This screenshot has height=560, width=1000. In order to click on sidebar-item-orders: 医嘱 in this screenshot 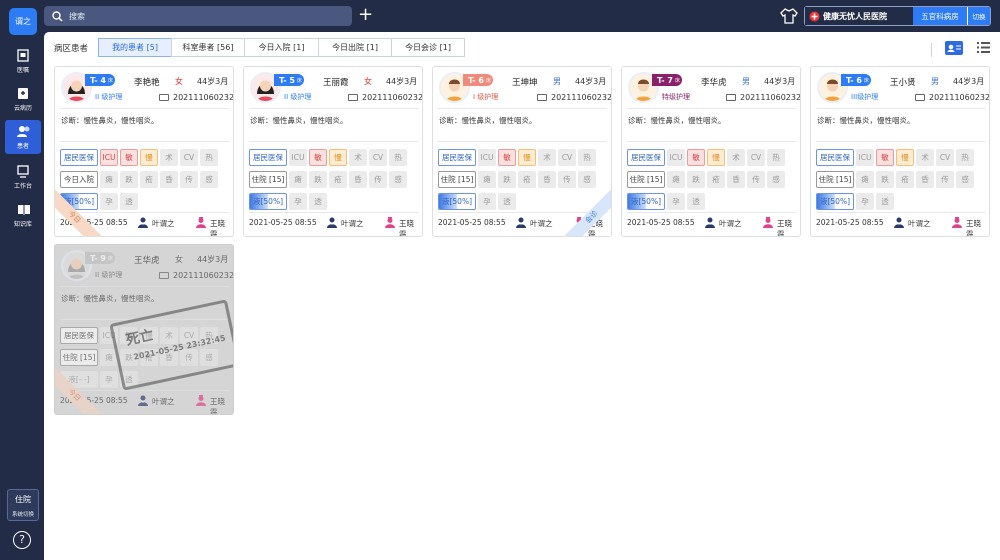, I will do `click(23, 61)`.